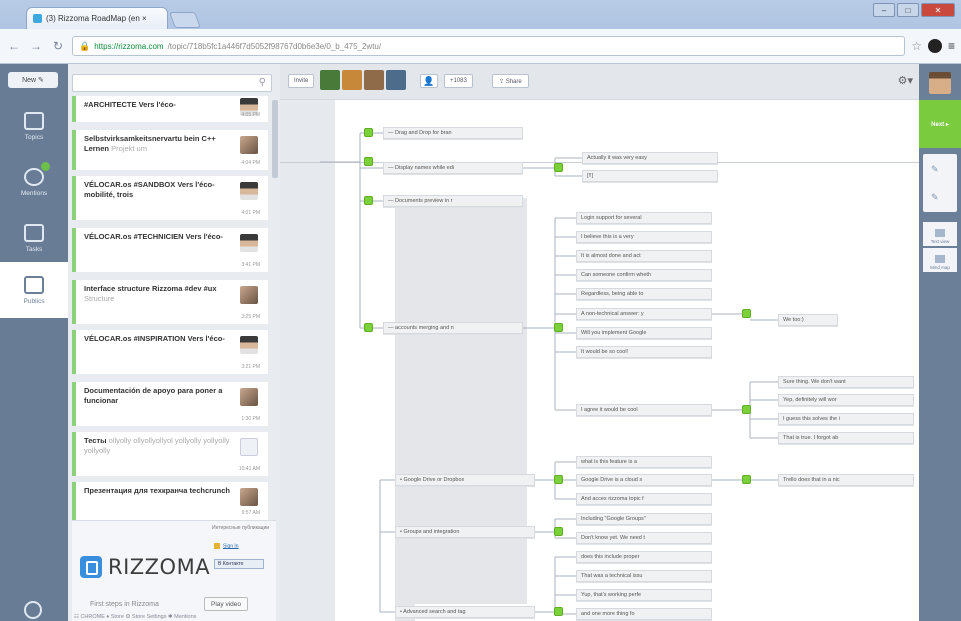 This screenshot has height=621, width=961. What do you see at coordinates (644, 538) in the screenshot?
I see `map-node: Don't know yet. We need t` at bounding box center [644, 538].